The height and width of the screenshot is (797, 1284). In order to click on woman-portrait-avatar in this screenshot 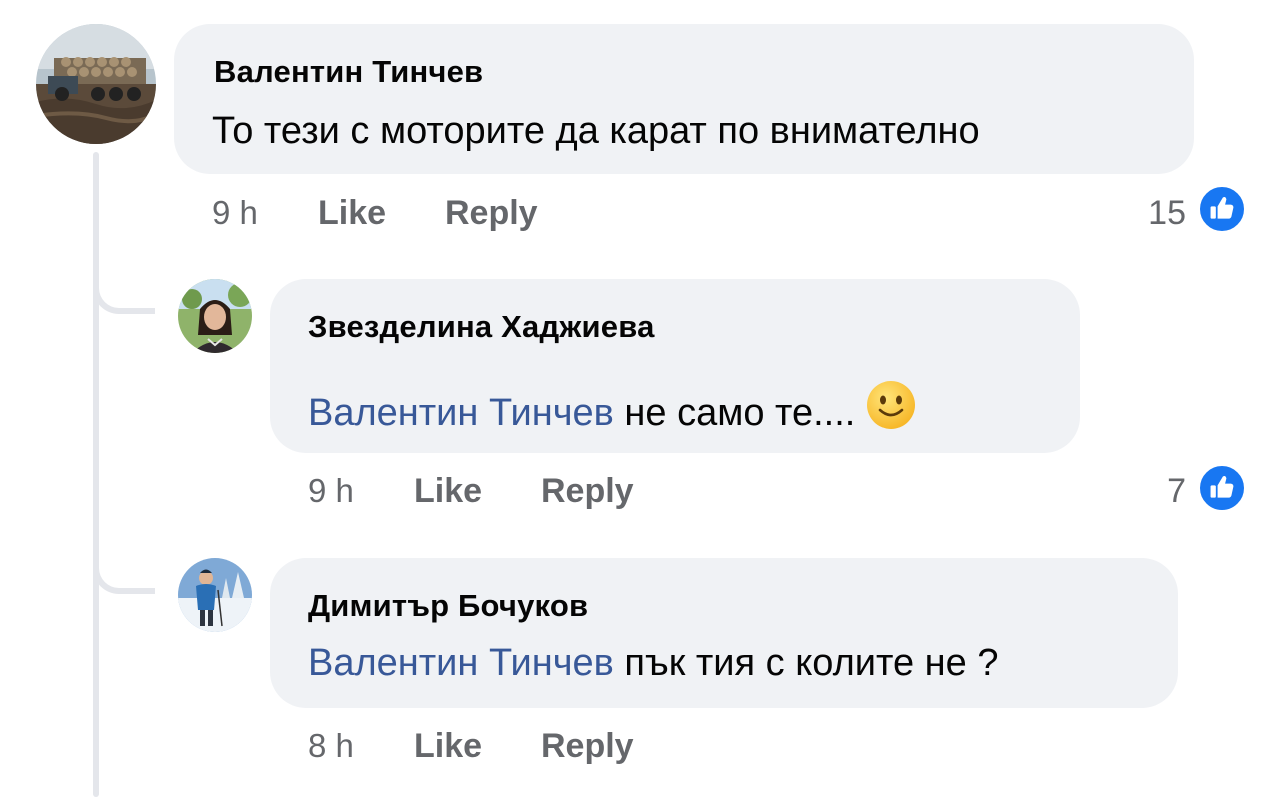, I will do `click(215, 316)`.